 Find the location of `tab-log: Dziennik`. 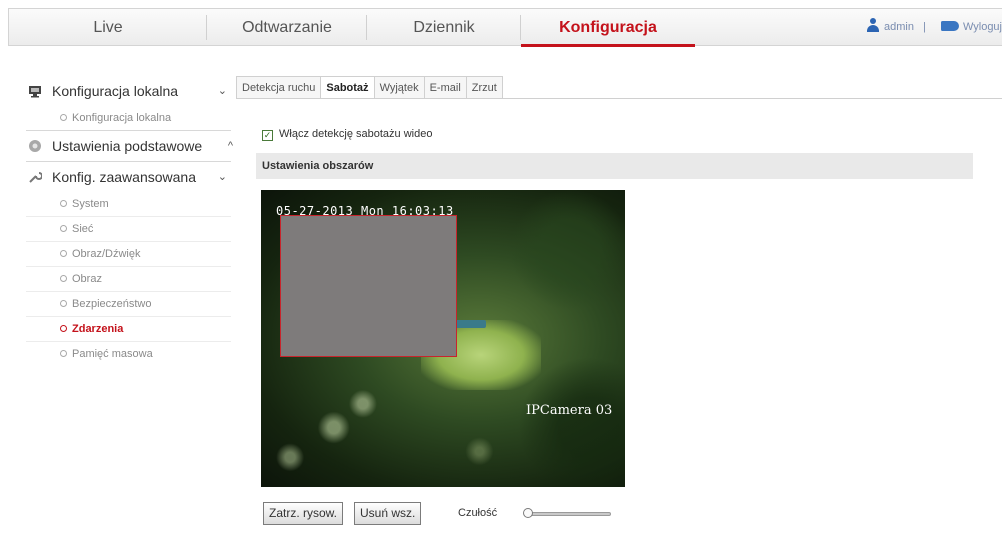

tab-log: Dziennik is located at coordinates (444, 27).